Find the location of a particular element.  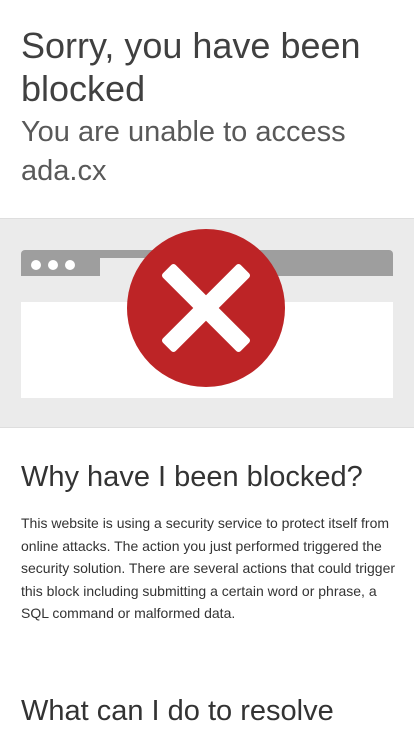

page-subtitle: You are unable to access ada.cx is located at coordinates (183, 151).